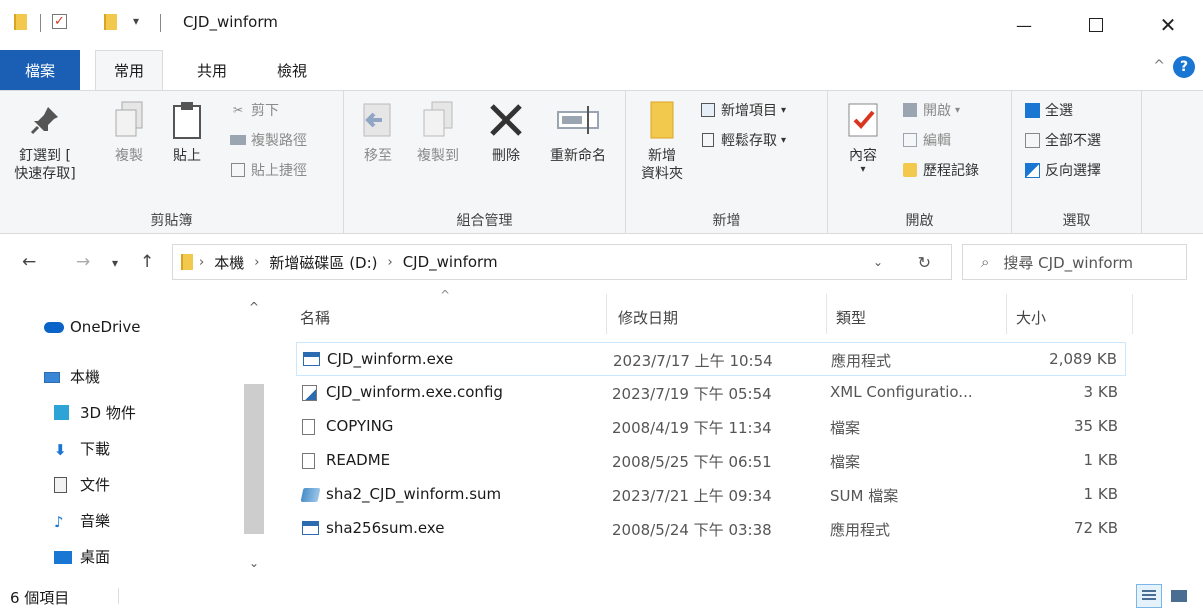  I want to click on nav-downloads-label: 下載, so click(95, 449).